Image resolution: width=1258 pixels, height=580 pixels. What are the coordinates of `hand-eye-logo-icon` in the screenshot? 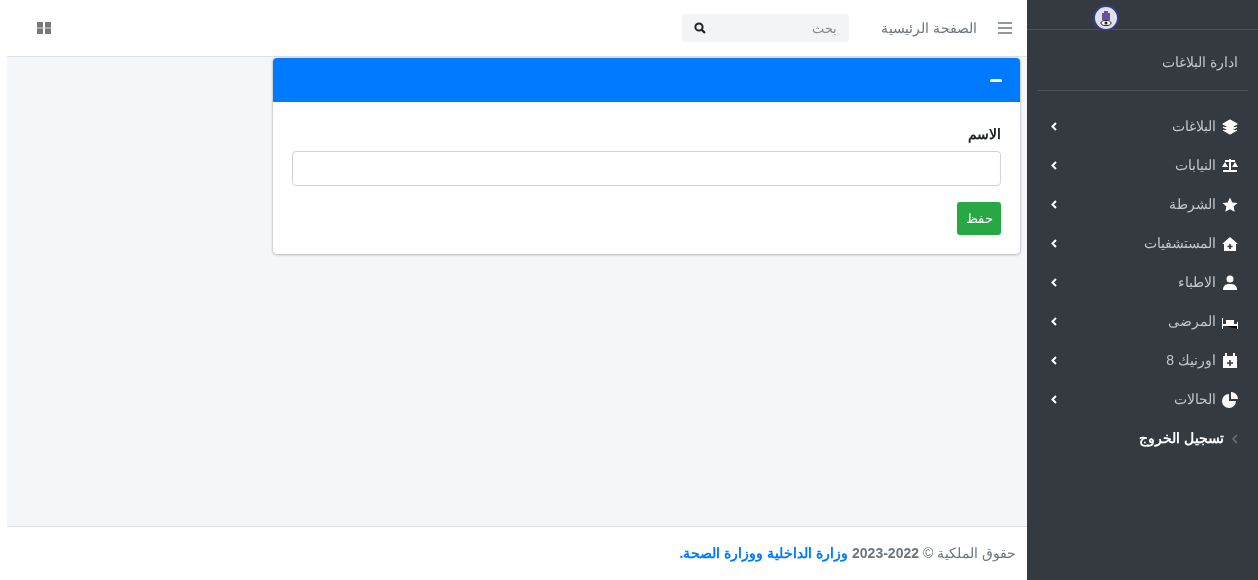 It's located at (1106, 17).